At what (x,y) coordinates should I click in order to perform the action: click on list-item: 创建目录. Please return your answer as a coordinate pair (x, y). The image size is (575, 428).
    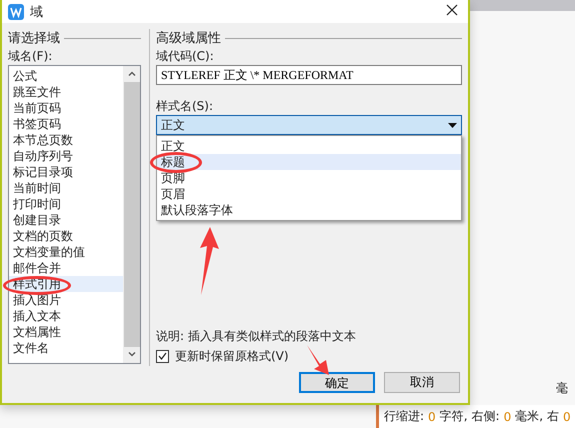
    Looking at the image, I should click on (66, 220).